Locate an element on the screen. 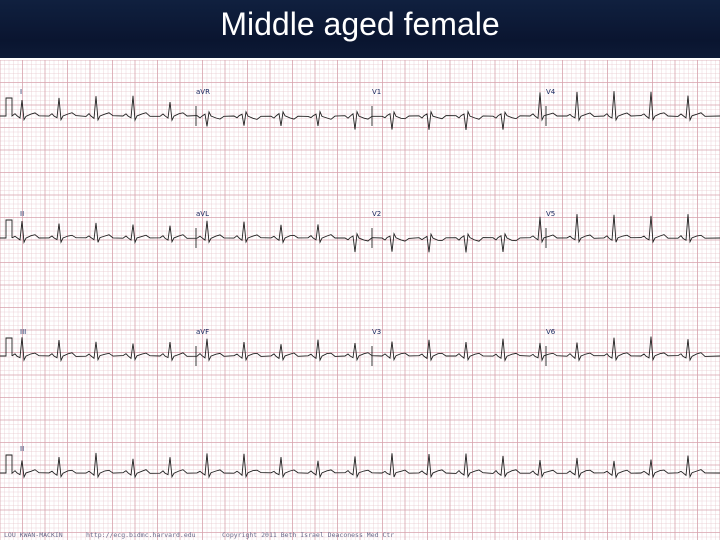  footer-left: LOU KWAN-MACKIN is located at coordinates (33, 535).